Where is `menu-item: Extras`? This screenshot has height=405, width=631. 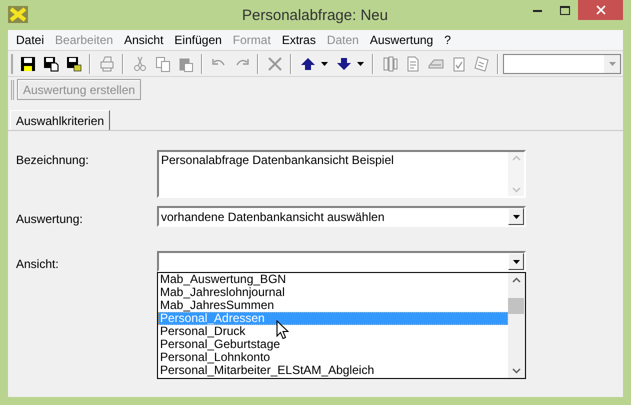 menu-item: Extras is located at coordinates (299, 40).